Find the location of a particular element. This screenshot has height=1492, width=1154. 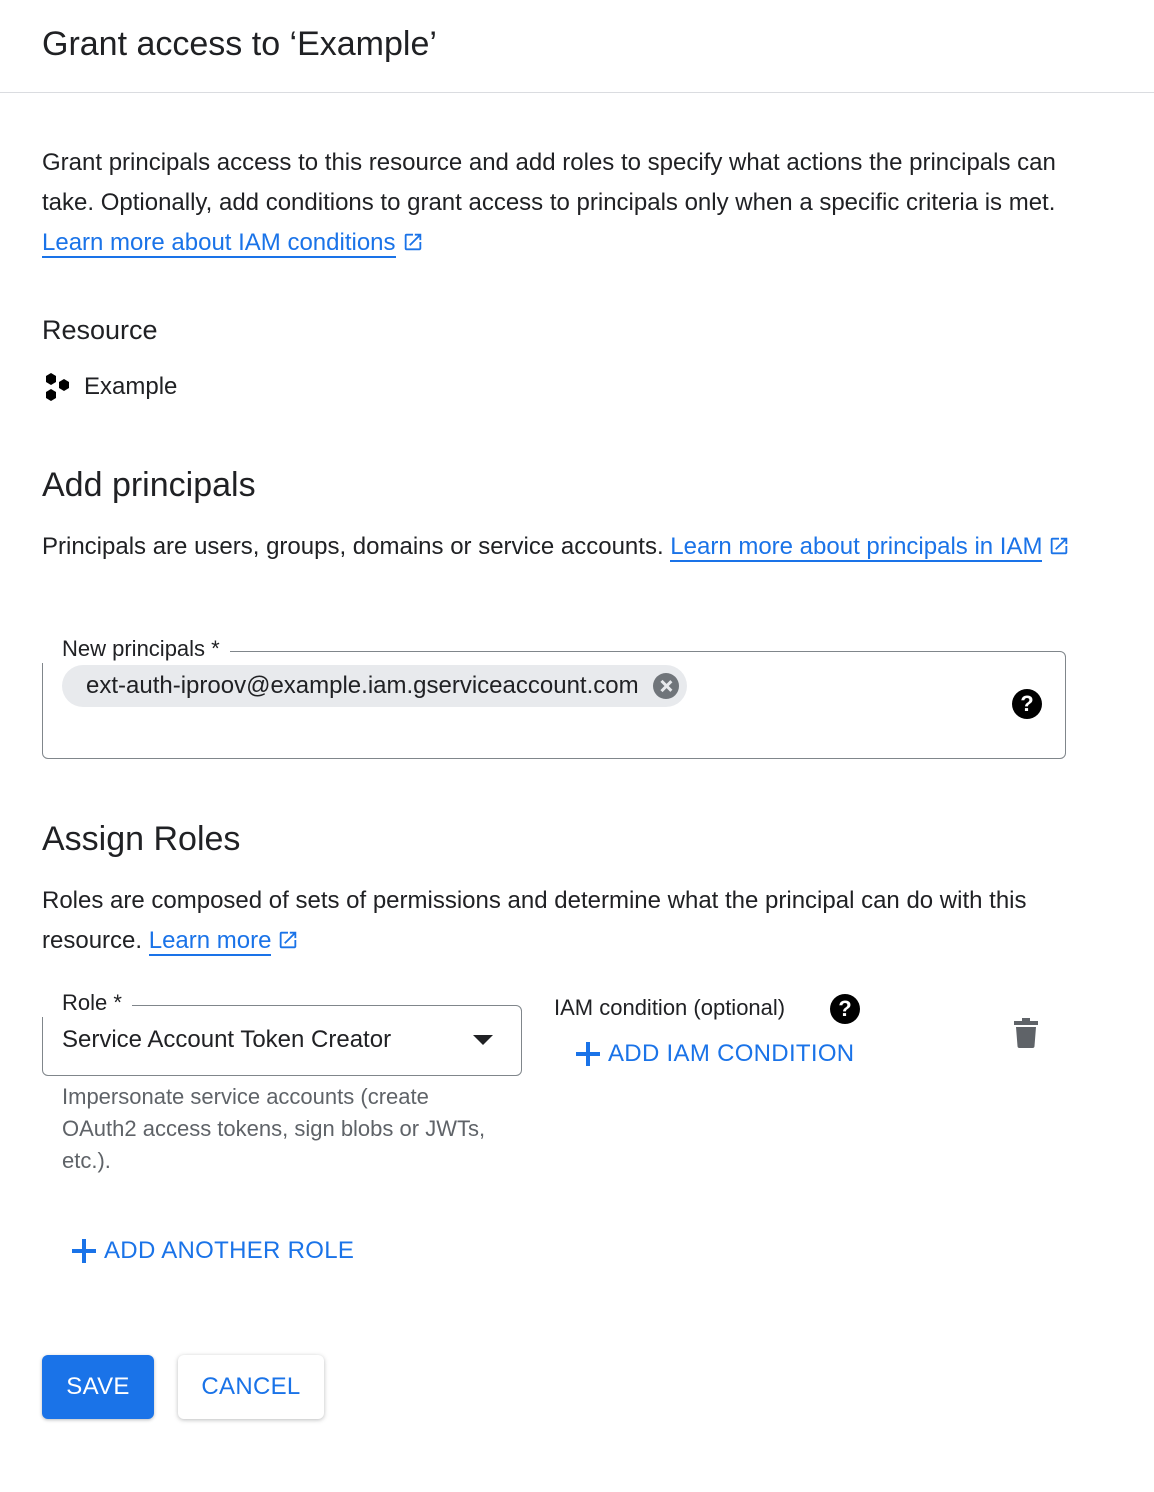

role-select-value: Service Account Token Creator is located at coordinates (227, 1039).